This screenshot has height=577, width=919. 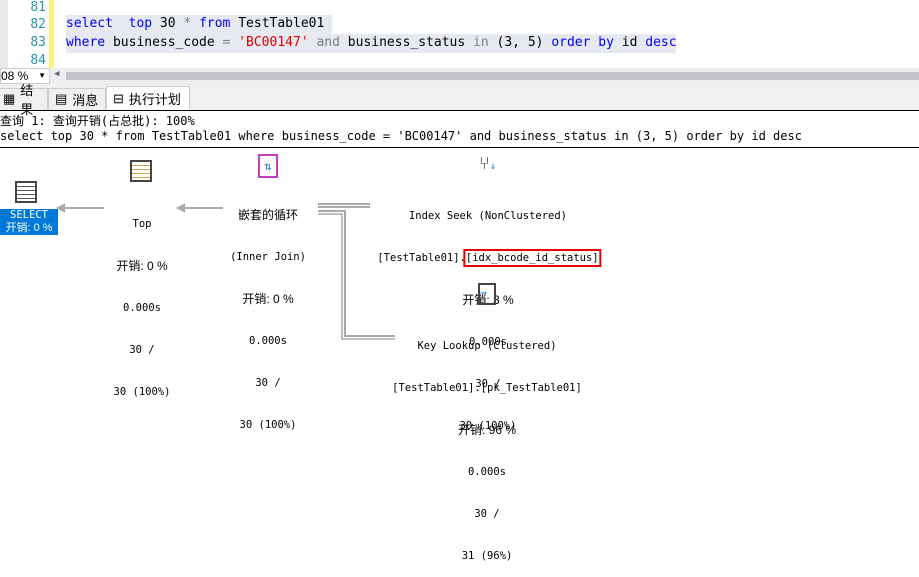 What do you see at coordinates (487, 163) in the screenshot?
I see `index-seek-icon: ⑂↓` at bounding box center [487, 163].